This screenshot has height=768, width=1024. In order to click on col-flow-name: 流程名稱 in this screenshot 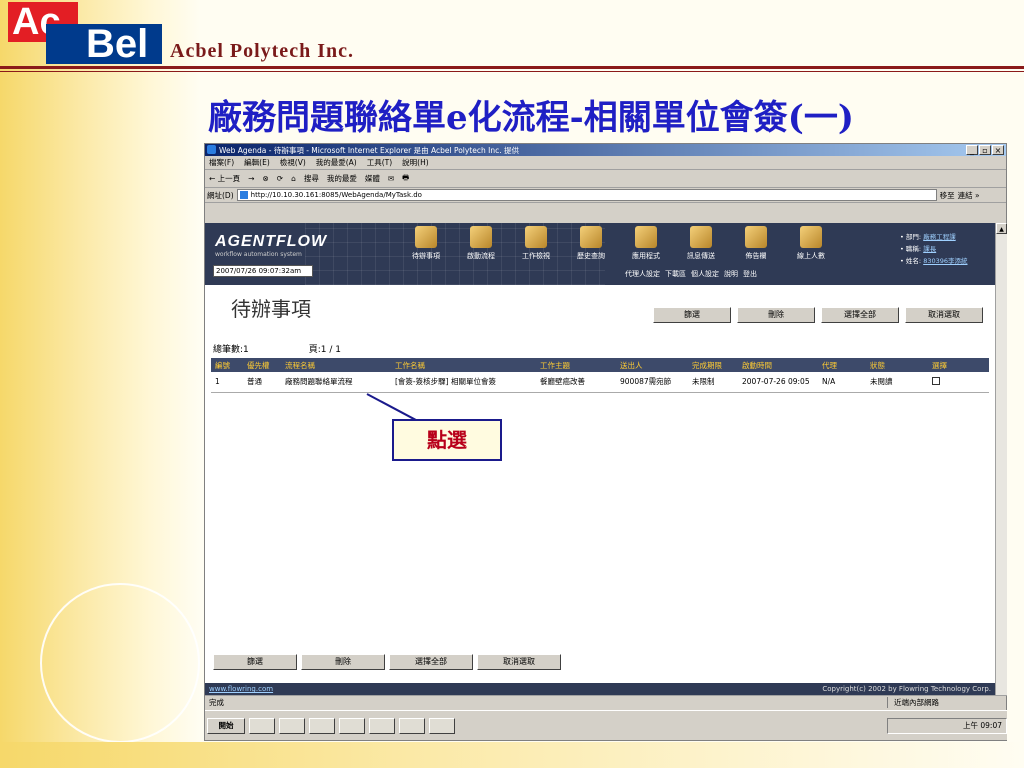, I will do `click(336, 365)`.